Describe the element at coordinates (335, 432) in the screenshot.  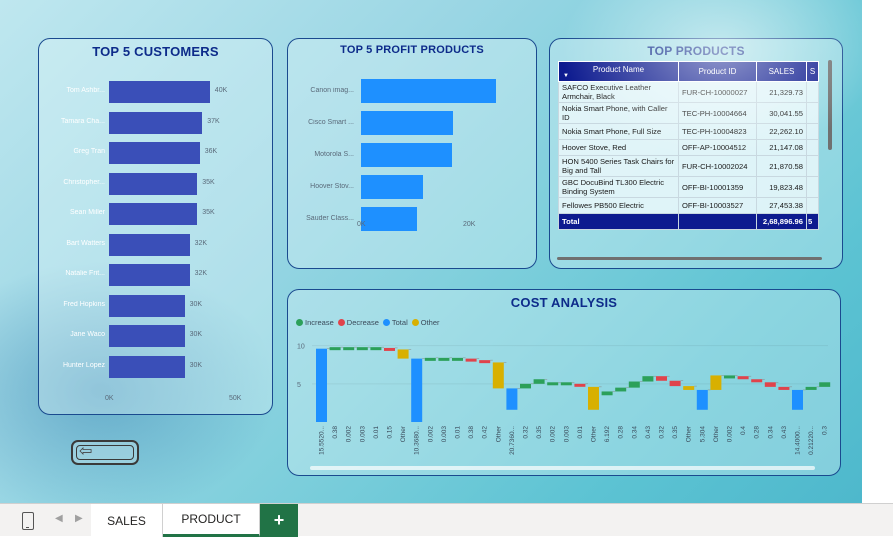
I see `x-tick-label: 0.38` at that location.